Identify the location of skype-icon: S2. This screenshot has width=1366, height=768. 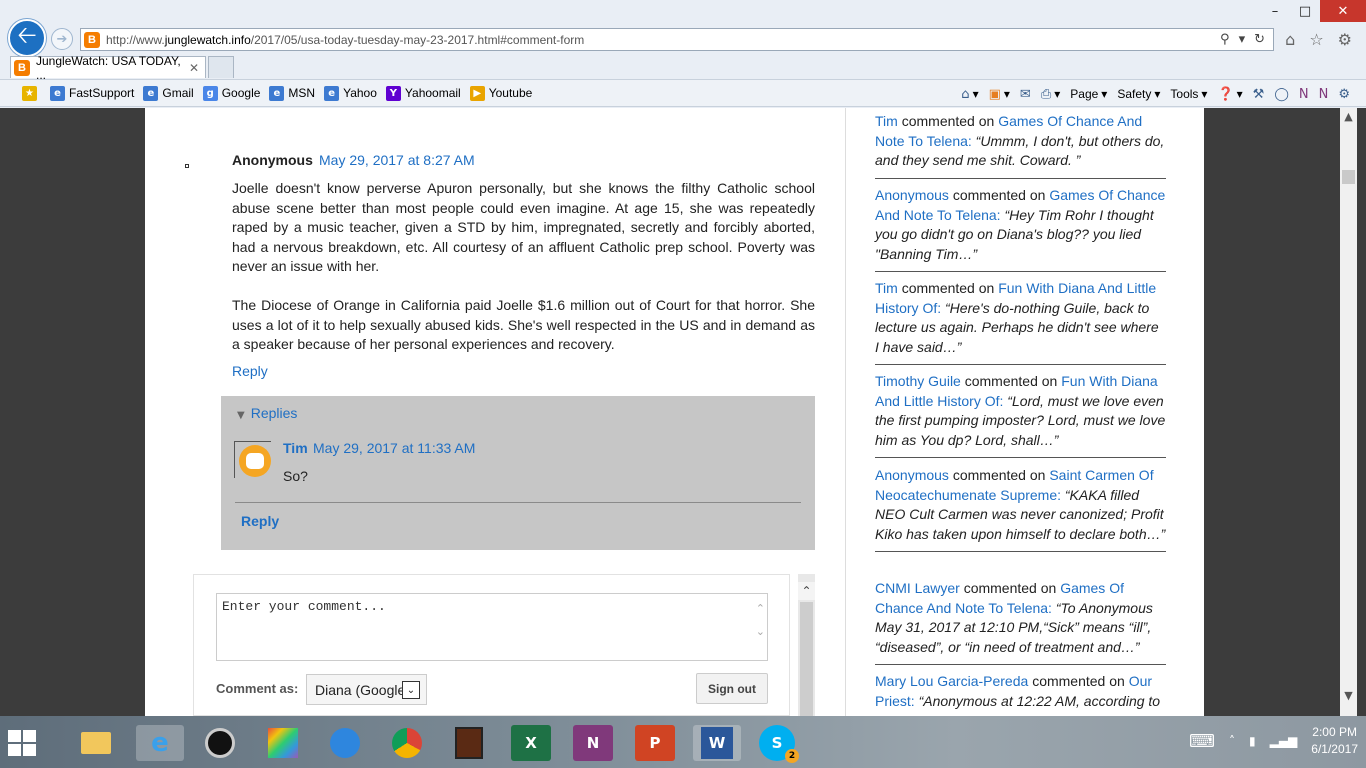
(779, 744).